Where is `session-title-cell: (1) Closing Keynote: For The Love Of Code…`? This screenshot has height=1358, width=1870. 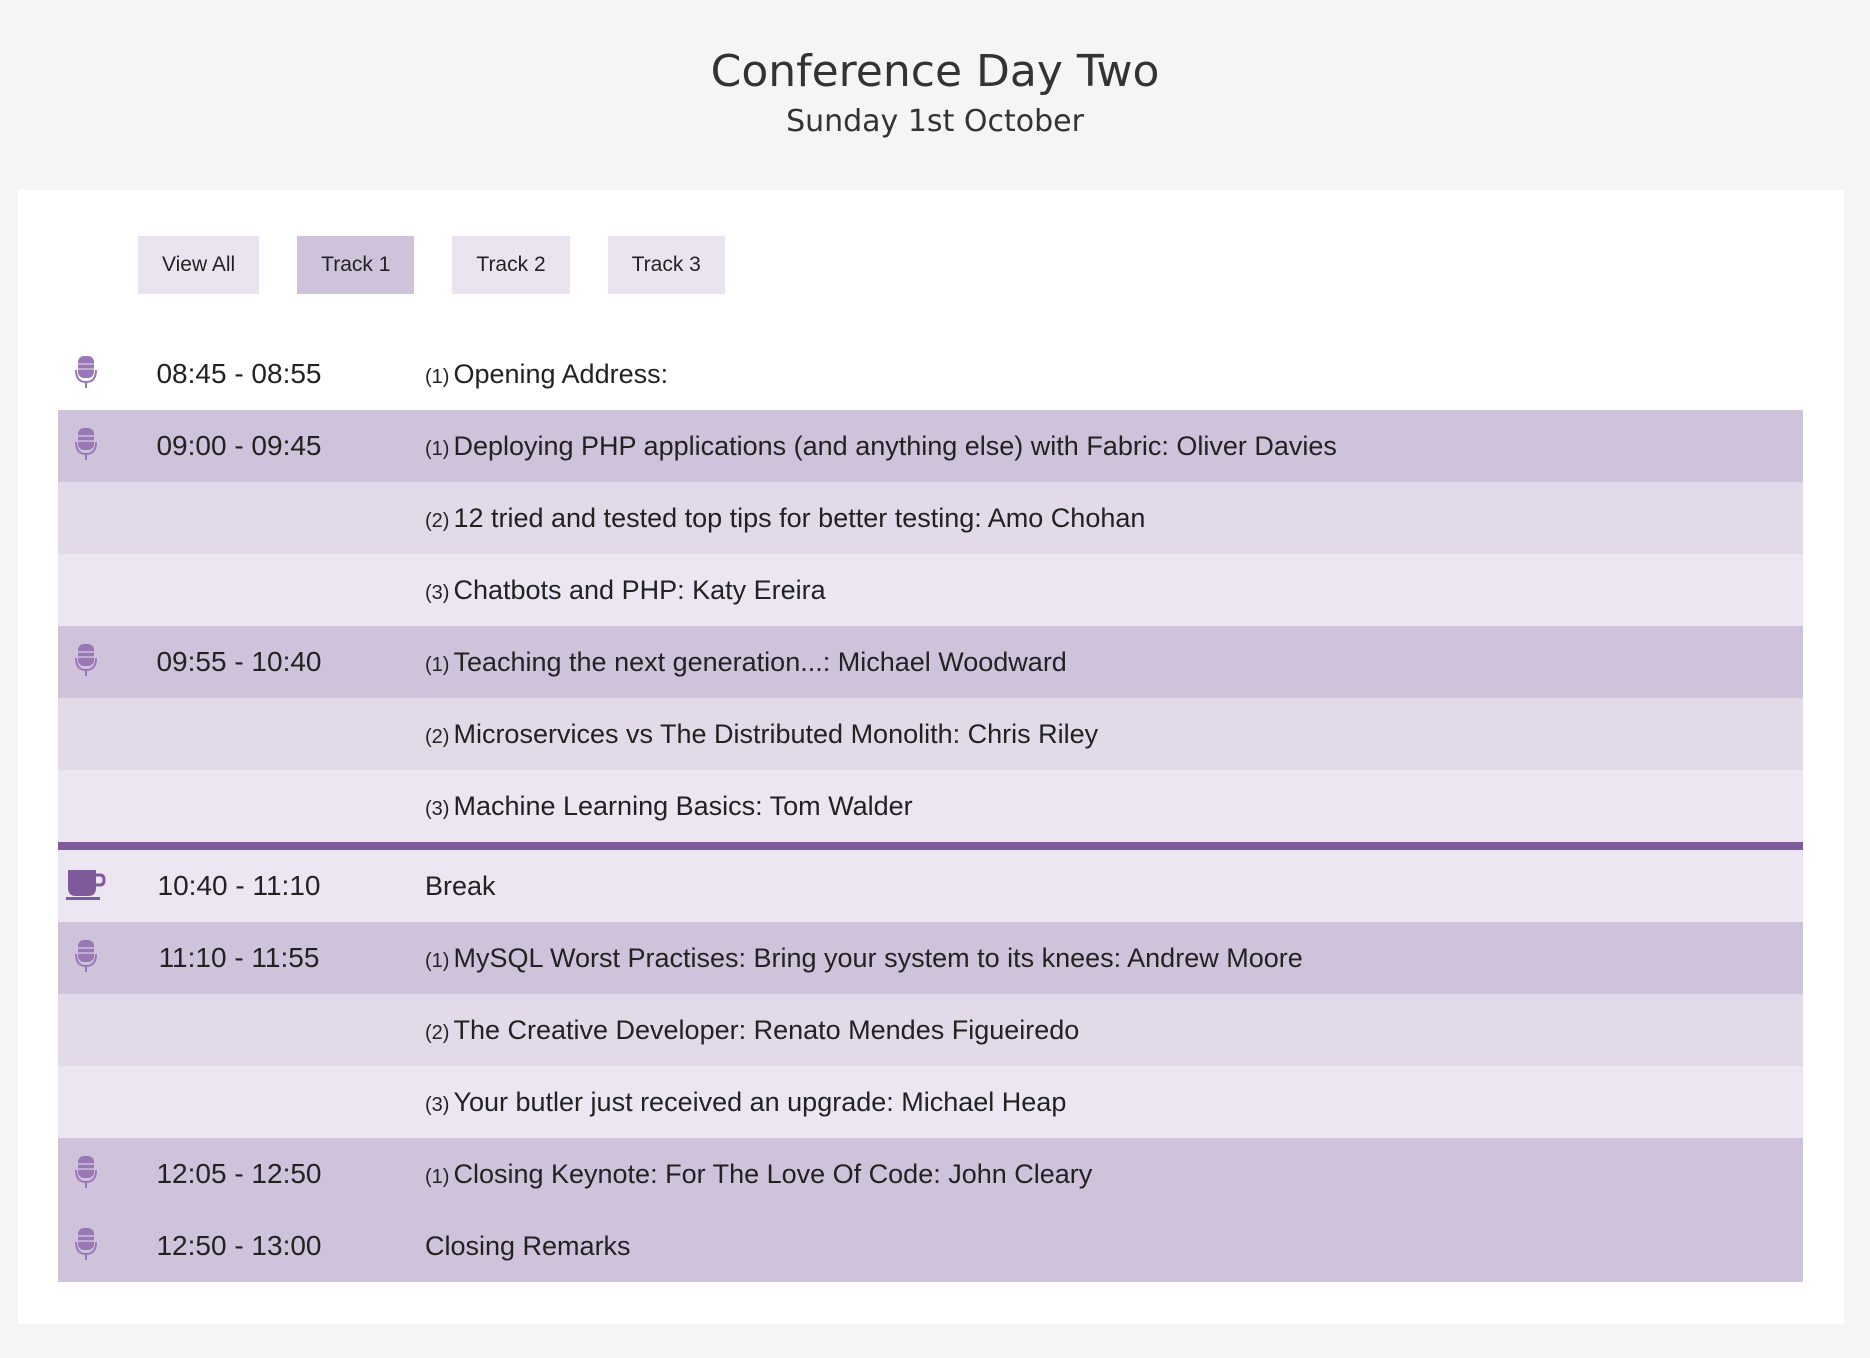
session-title-cell: (1) Closing Keynote: For The Love Of Code… is located at coordinates (728, 1174).